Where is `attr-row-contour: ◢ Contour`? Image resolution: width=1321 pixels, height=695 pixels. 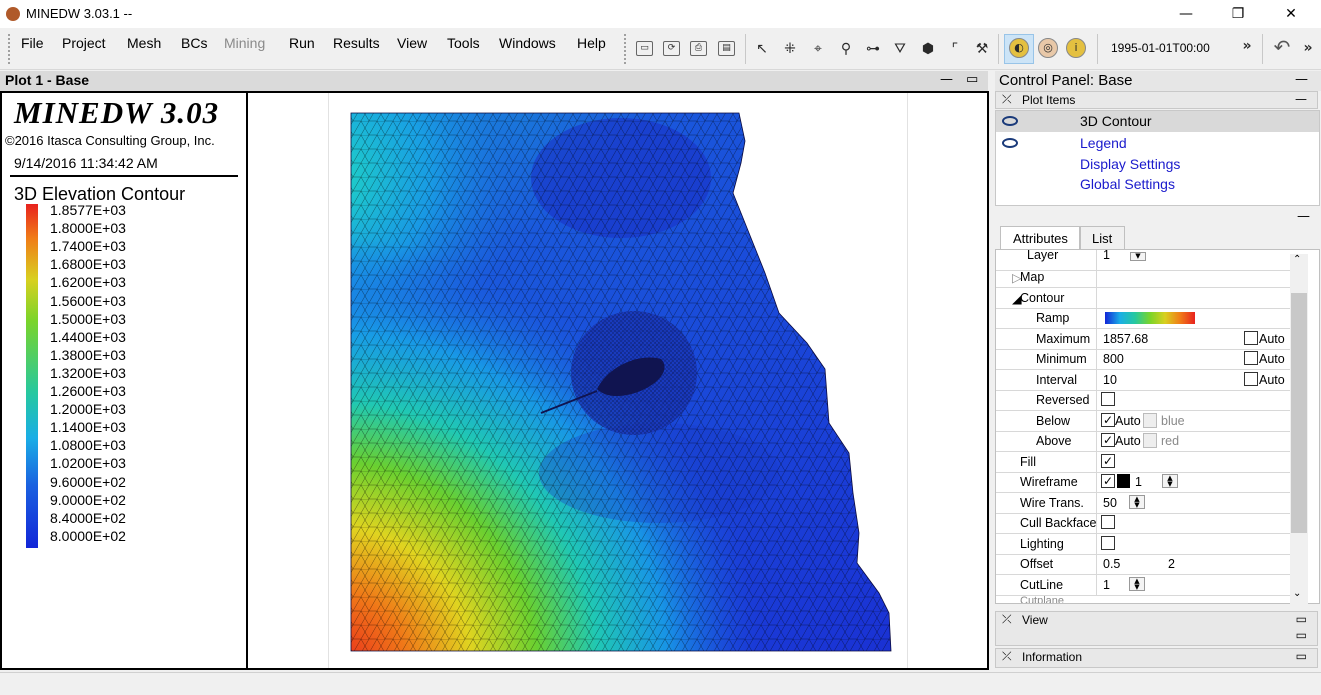 attr-row-contour: ◢ Contour is located at coordinates (1143, 298).